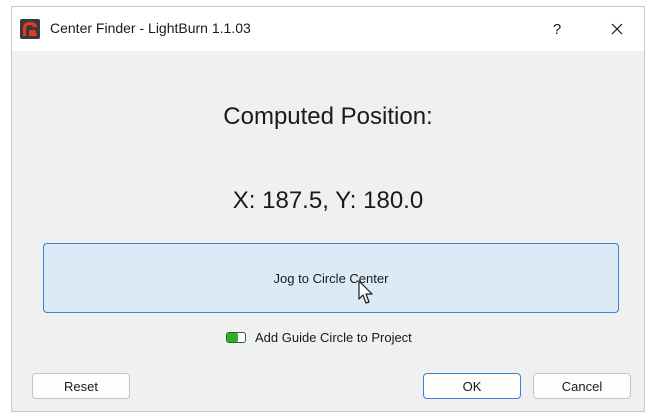 The height and width of the screenshot is (417, 653). Describe the element at coordinates (232, 337) in the screenshot. I see `toggle-knob` at that location.